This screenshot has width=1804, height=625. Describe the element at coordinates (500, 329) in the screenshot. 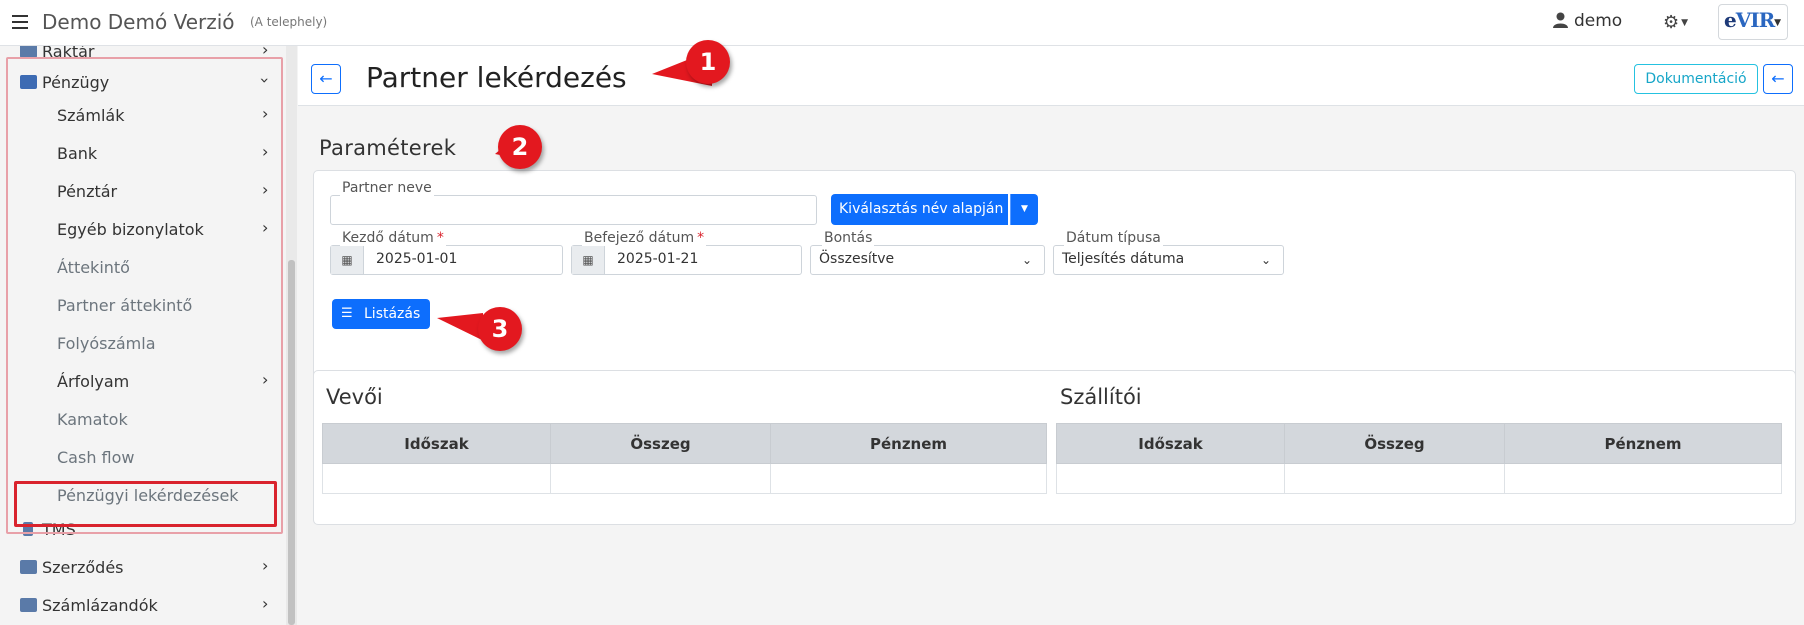

I see `callout-3: 3` at that location.